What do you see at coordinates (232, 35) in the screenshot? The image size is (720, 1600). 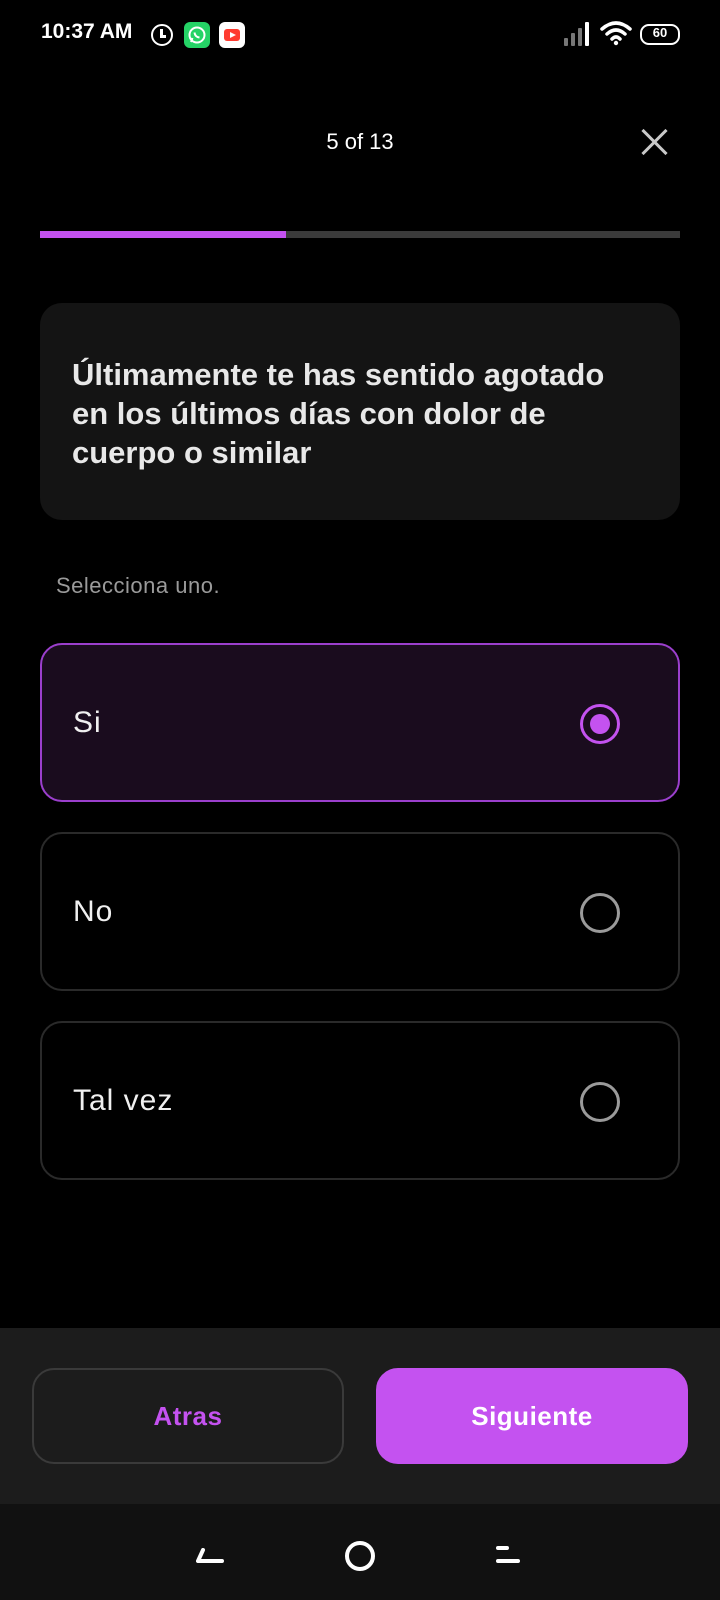 I see `youtube-icon` at bounding box center [232, 35].